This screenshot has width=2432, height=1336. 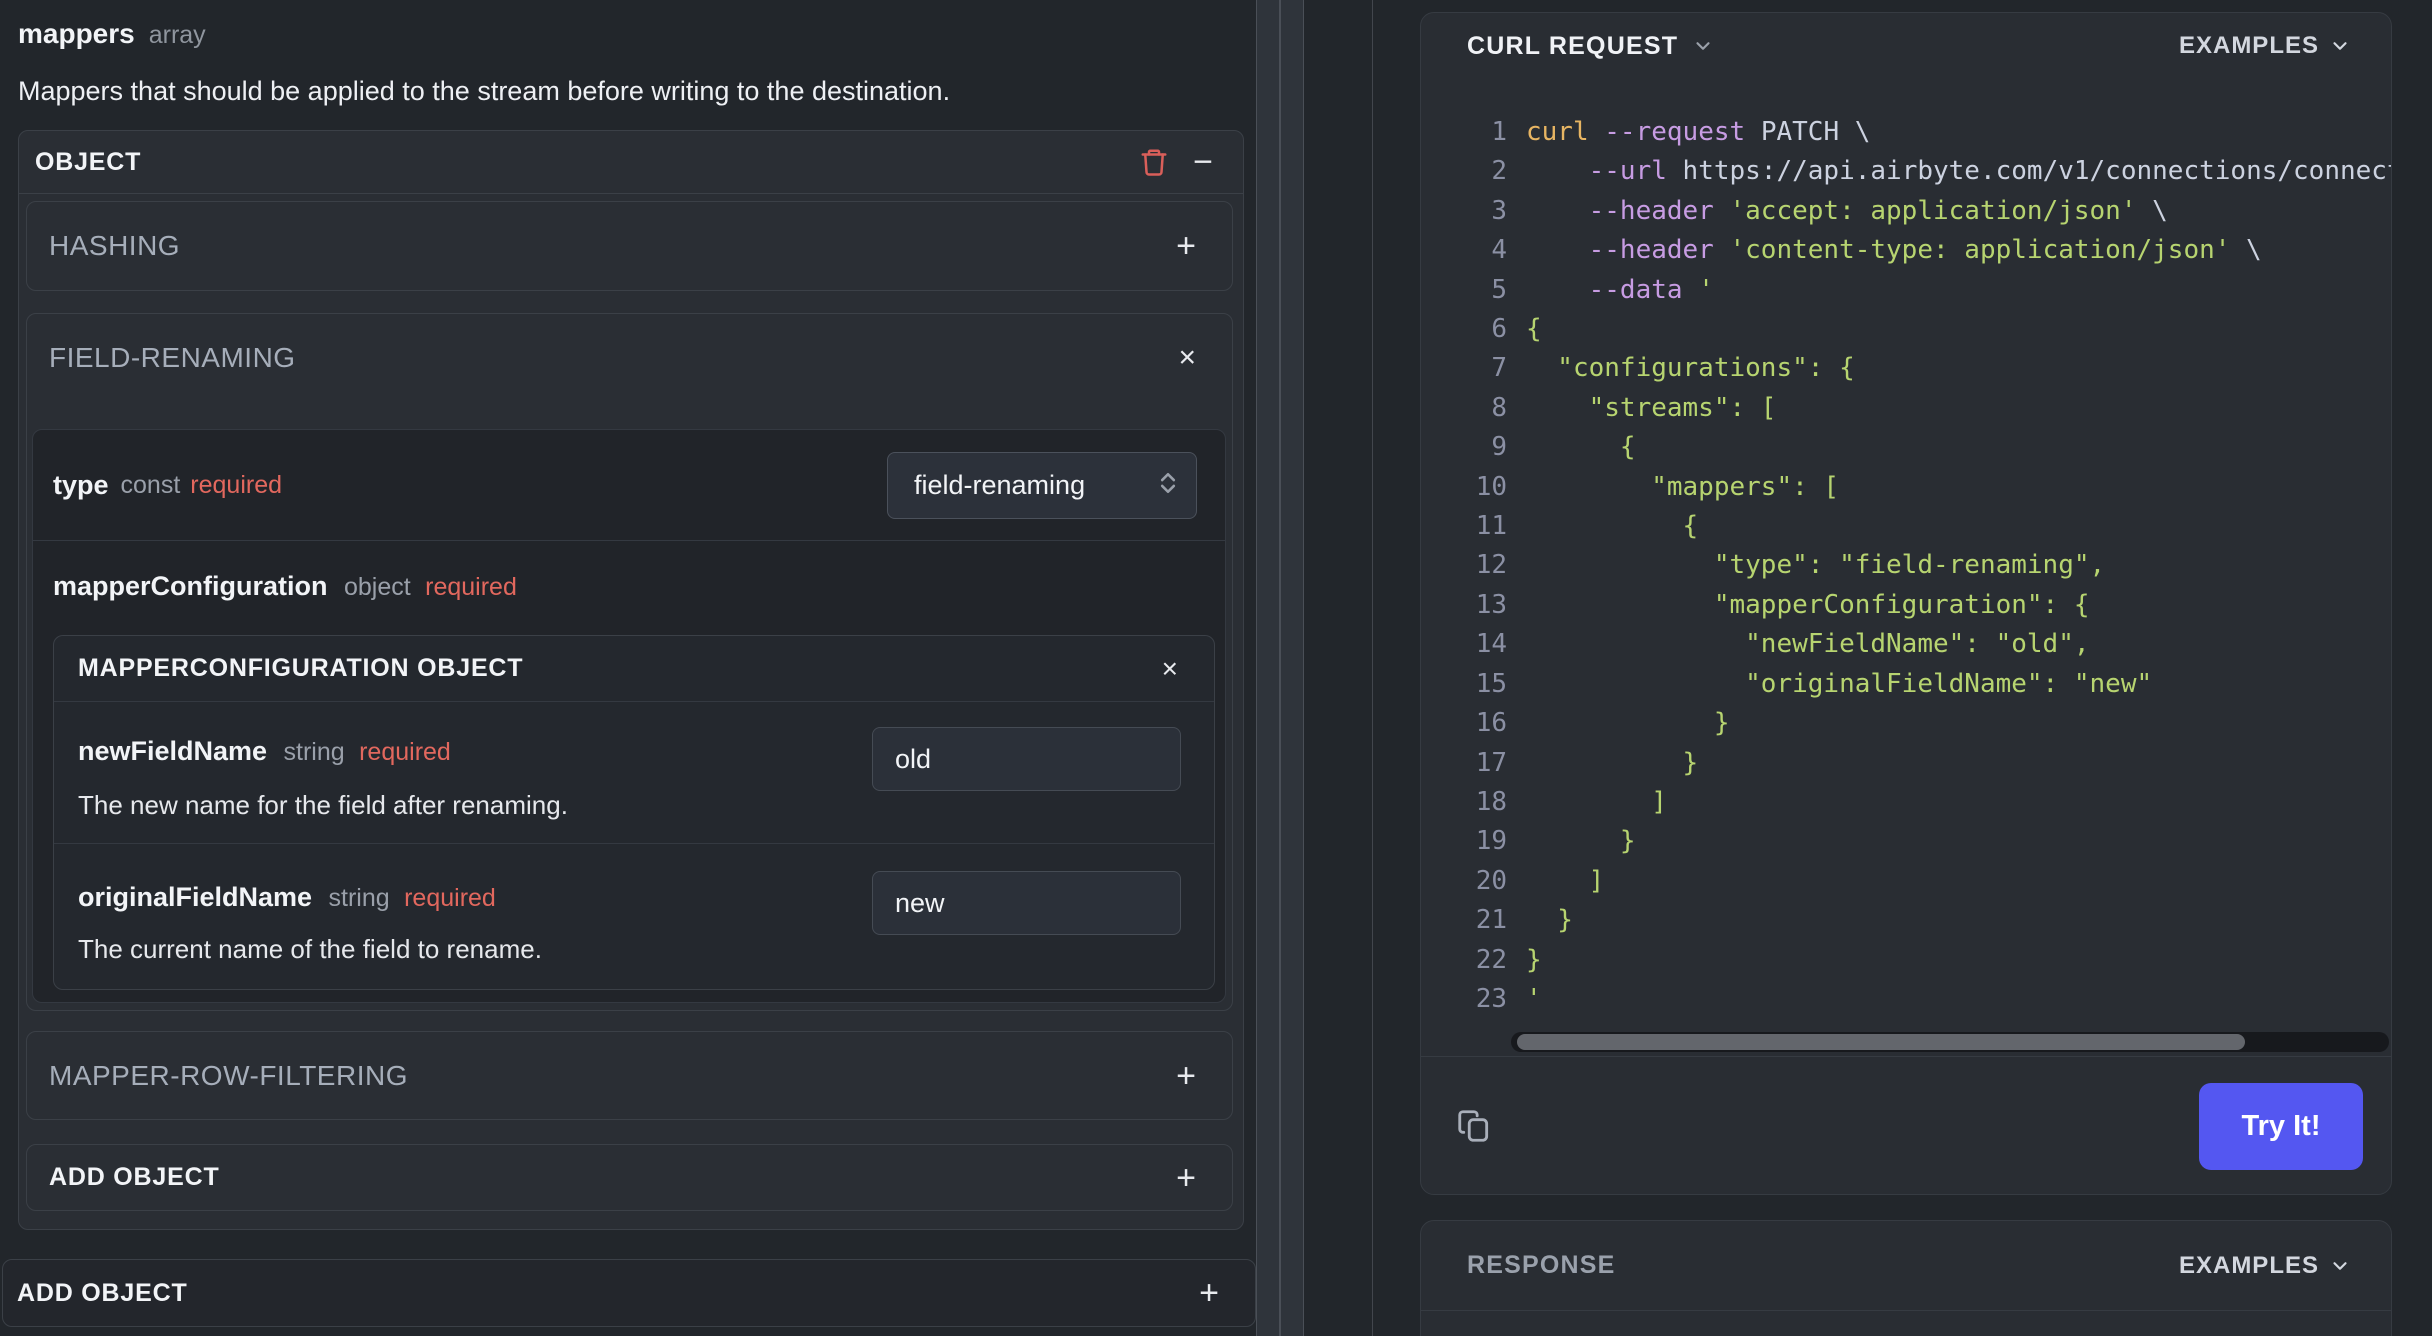 I want to click on curl-request-header: CURL REQUEST EXAMPLES, so click(x=1906, y=46).